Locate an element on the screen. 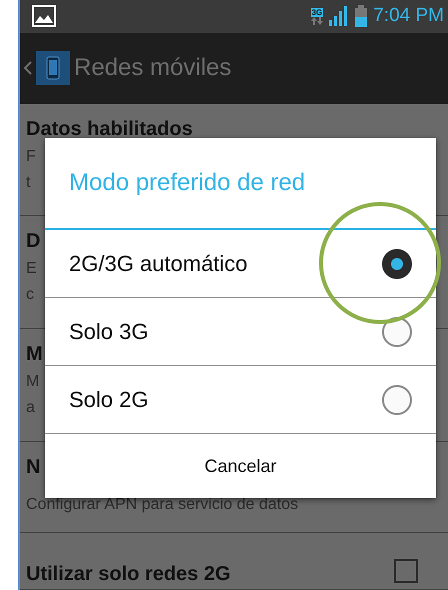  network-type-label: 3G is located at coordinates (317, 12).